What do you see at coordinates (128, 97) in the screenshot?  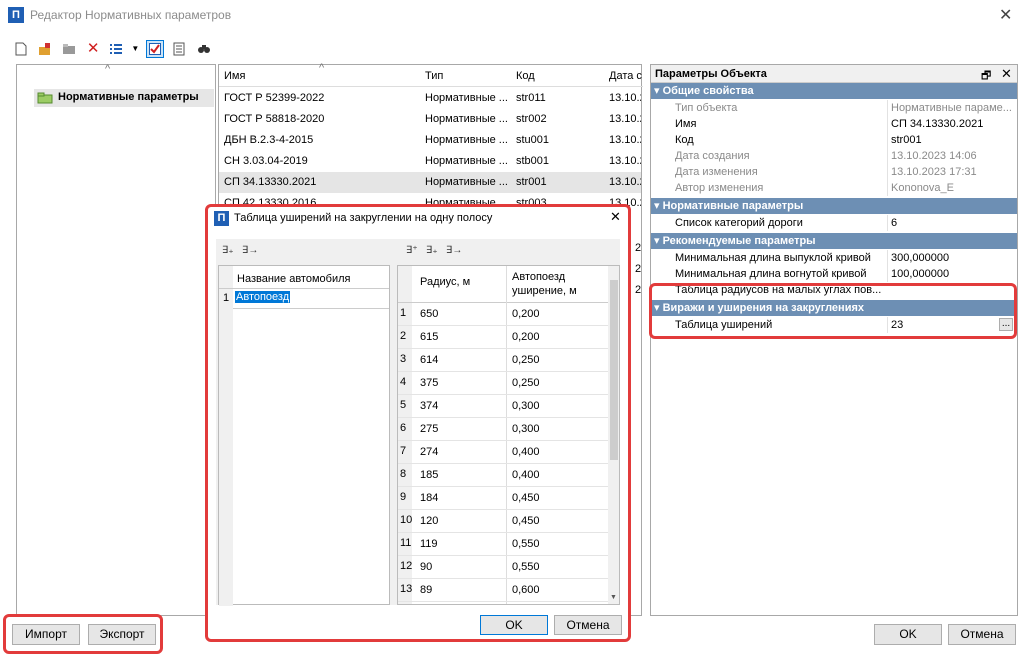 I see `tree-item-label: Нормативные параметры` at bounding box center [128, 97].